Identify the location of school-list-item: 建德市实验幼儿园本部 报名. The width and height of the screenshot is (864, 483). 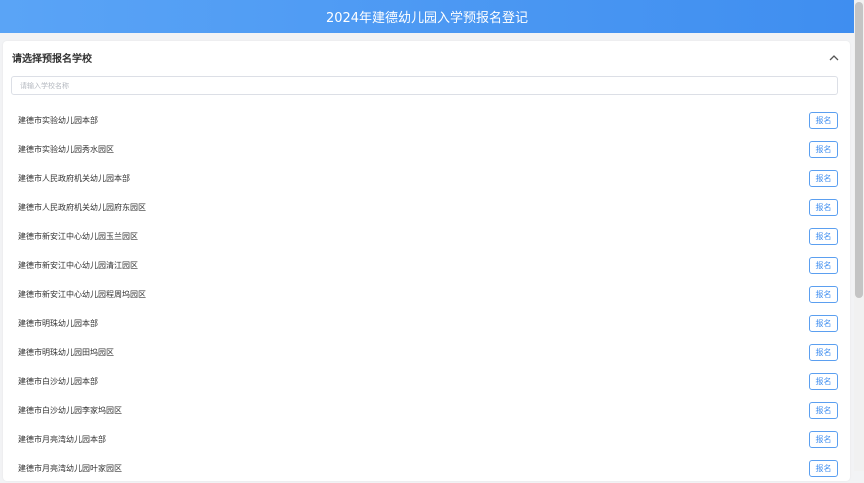
(426, 120).